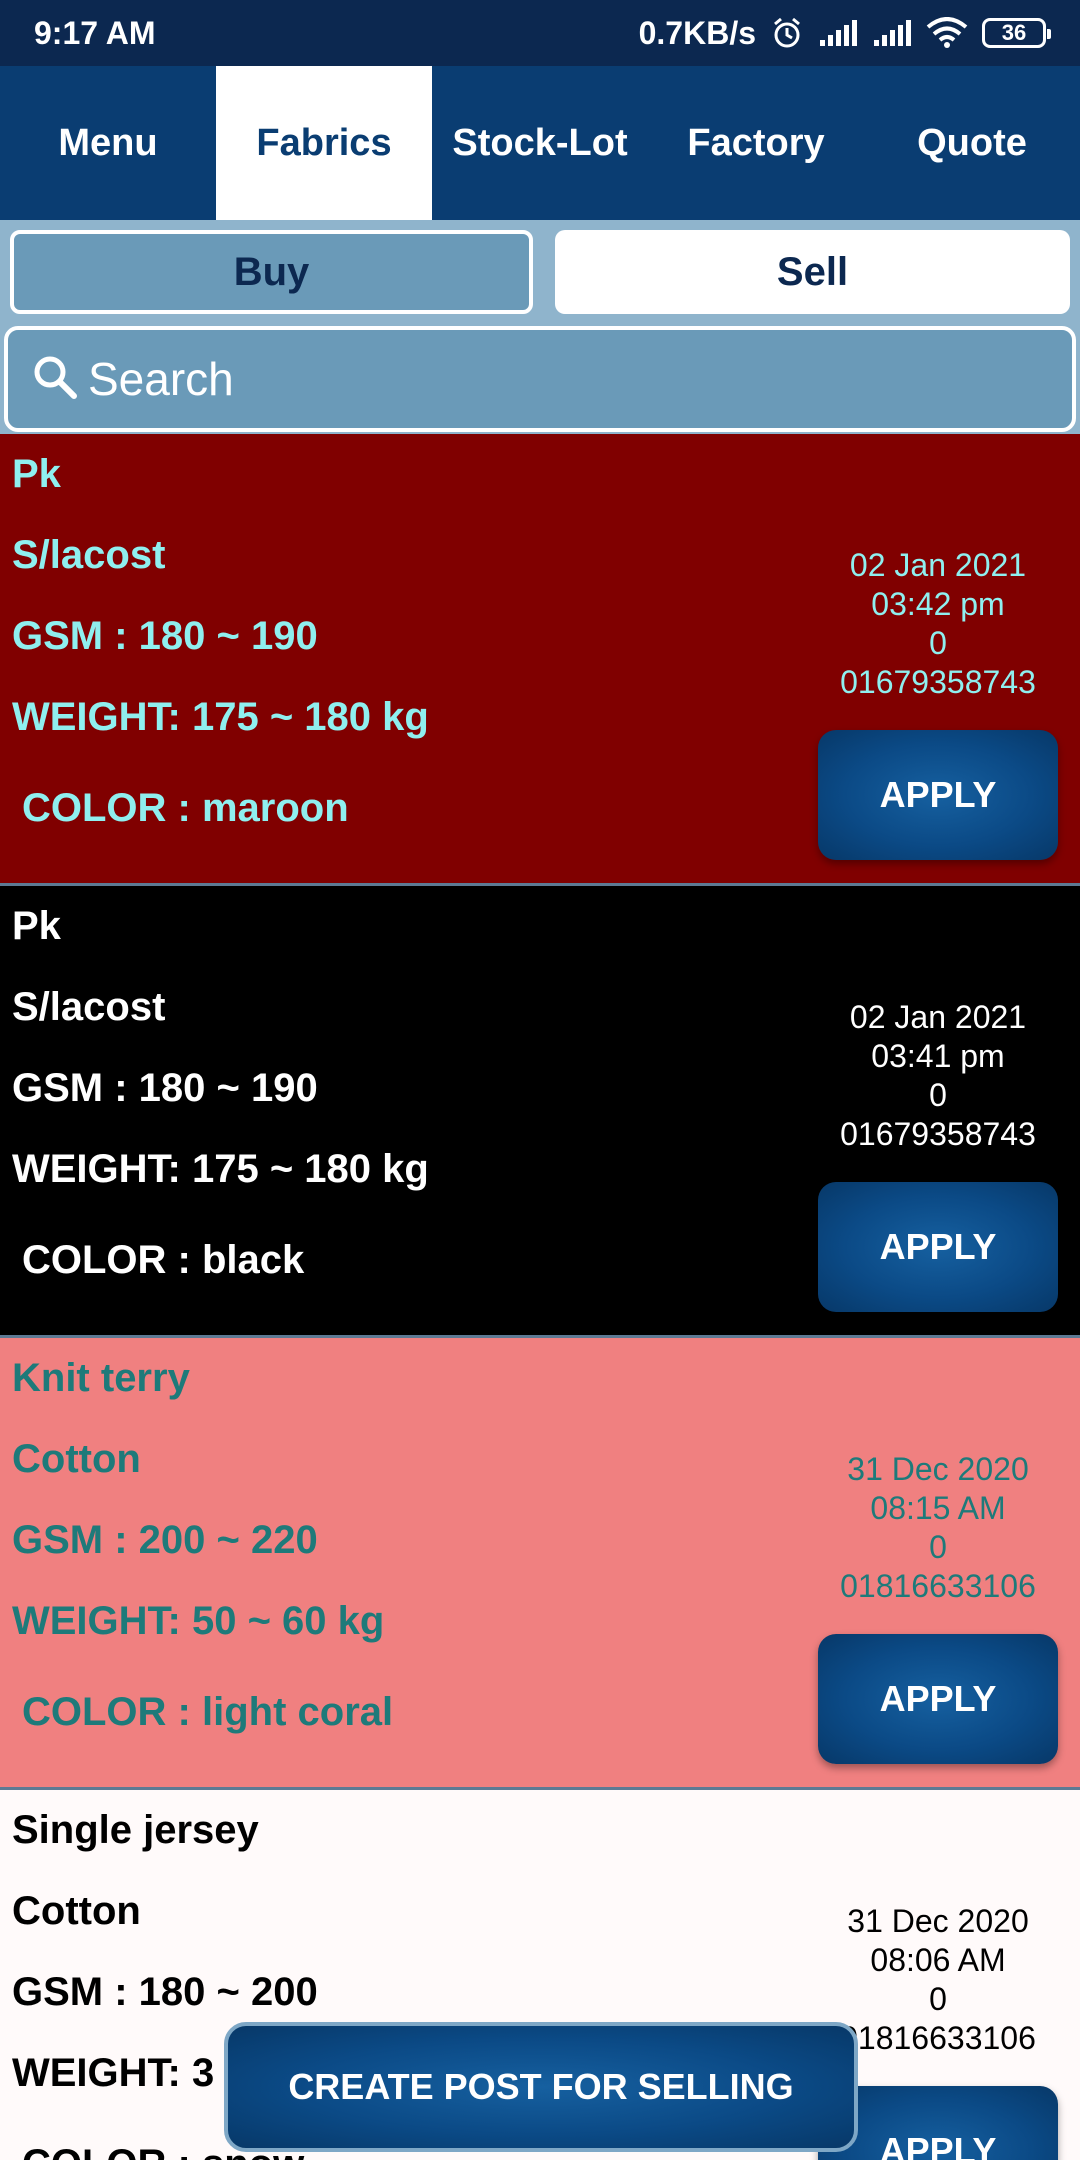 This screenshot has width=1080, height=2160. What do you see at coordinates (135, 1830) in the screenshot?
I see `post-type: Single jersey` at bounding box center [135, 1830].